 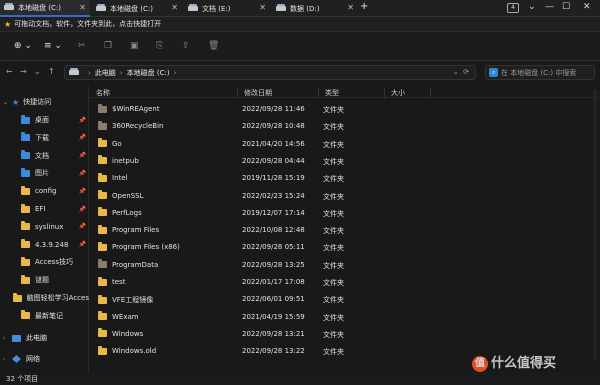 What do you see at coordinates (159, 46) in the screenshot?
I see `rename-icon: ⎘` at bounding box center [159, 46].